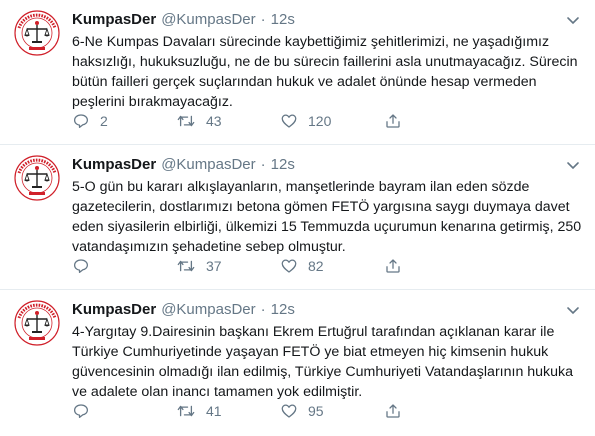 The image size is (595, 436). Describe the element at coordinates (214, 121) in the screenshot. I see `retweet-count: 43` at that location.